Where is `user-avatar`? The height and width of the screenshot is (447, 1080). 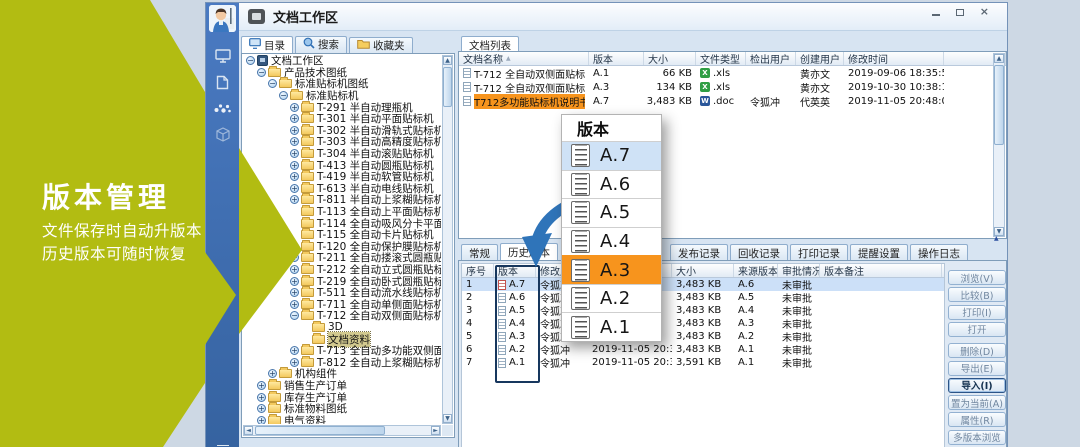 user-avatar is located at coordinates (222, 18).